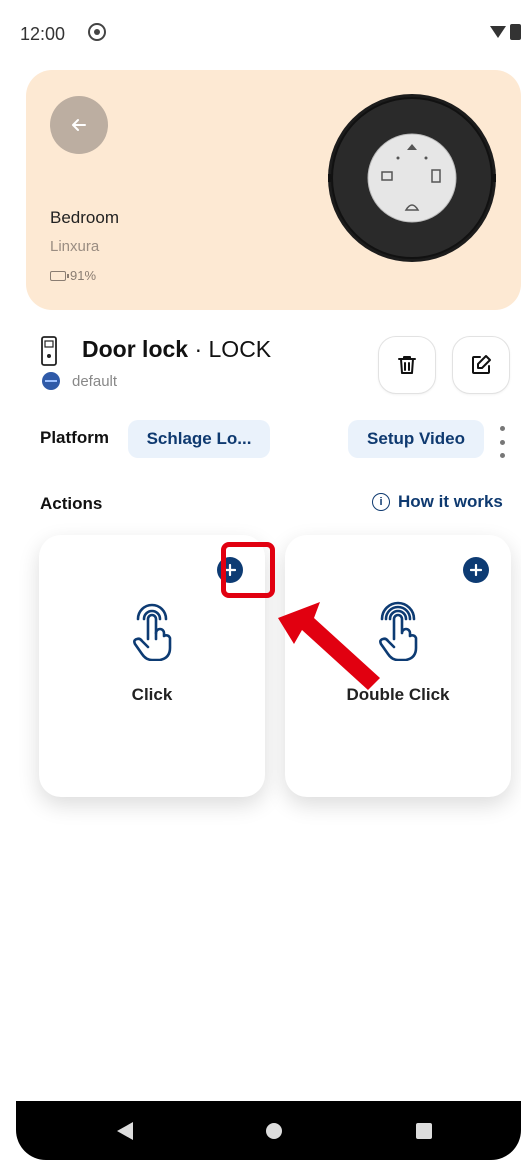  I want to click on device-brand: Linxura, so click(75, 246).